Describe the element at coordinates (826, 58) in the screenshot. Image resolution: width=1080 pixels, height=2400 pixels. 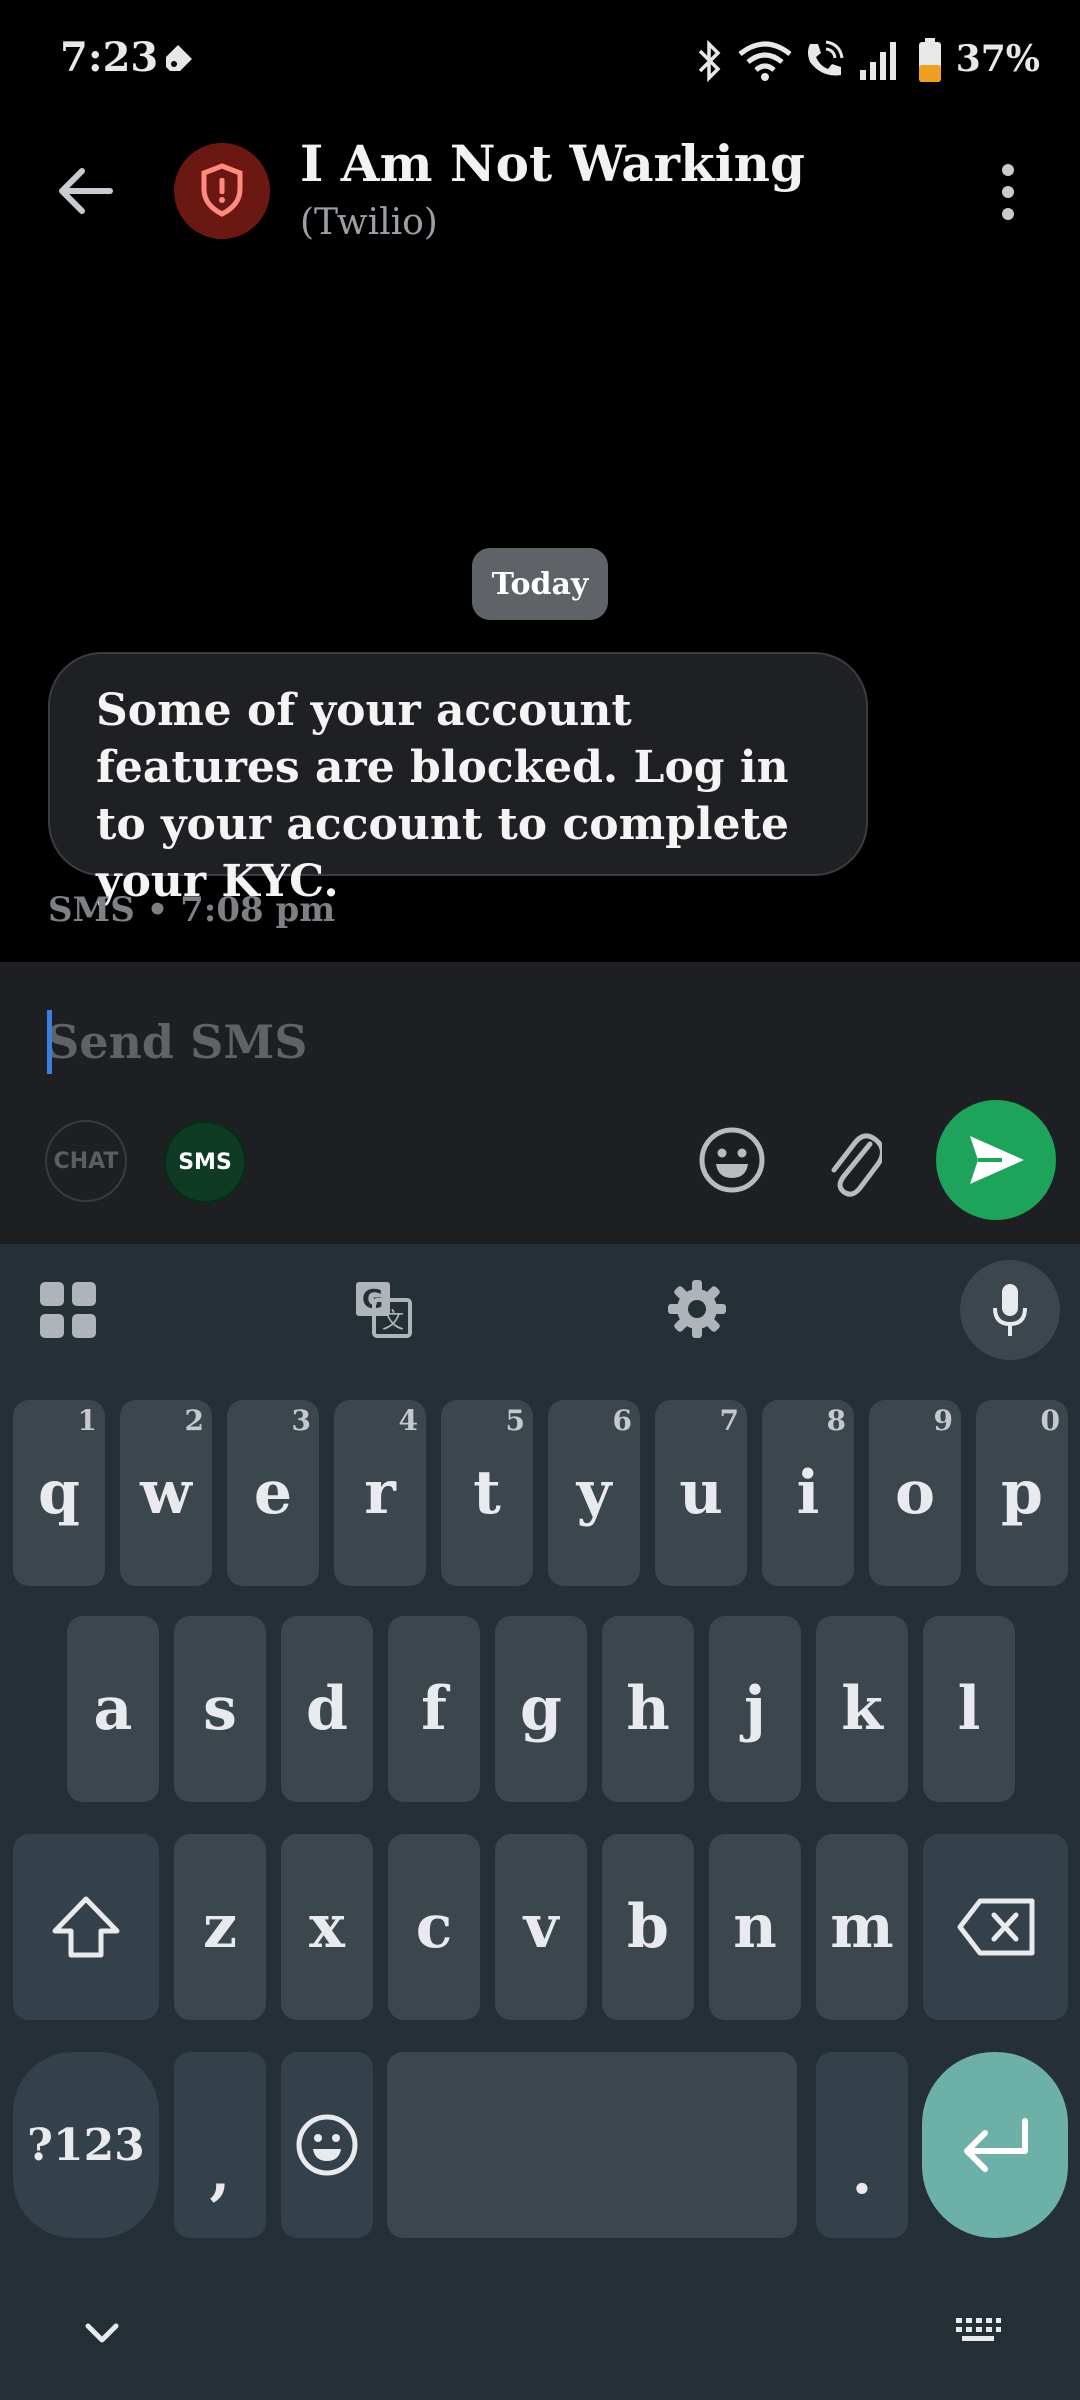
I see `wifi-calling-icon` at that location.